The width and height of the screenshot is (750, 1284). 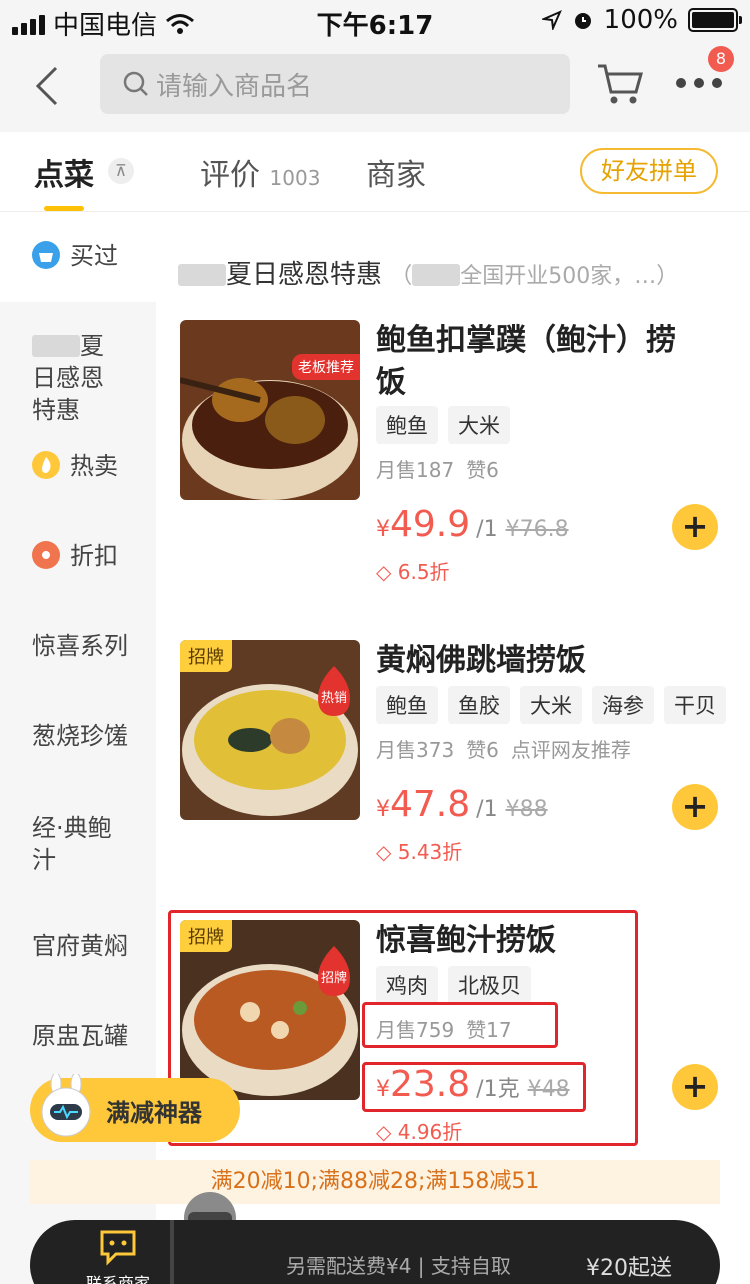 What do you see at coordinates (695, 705) in the screenshot?
I see `tag: 干贝` at bounding box center [695, 705].